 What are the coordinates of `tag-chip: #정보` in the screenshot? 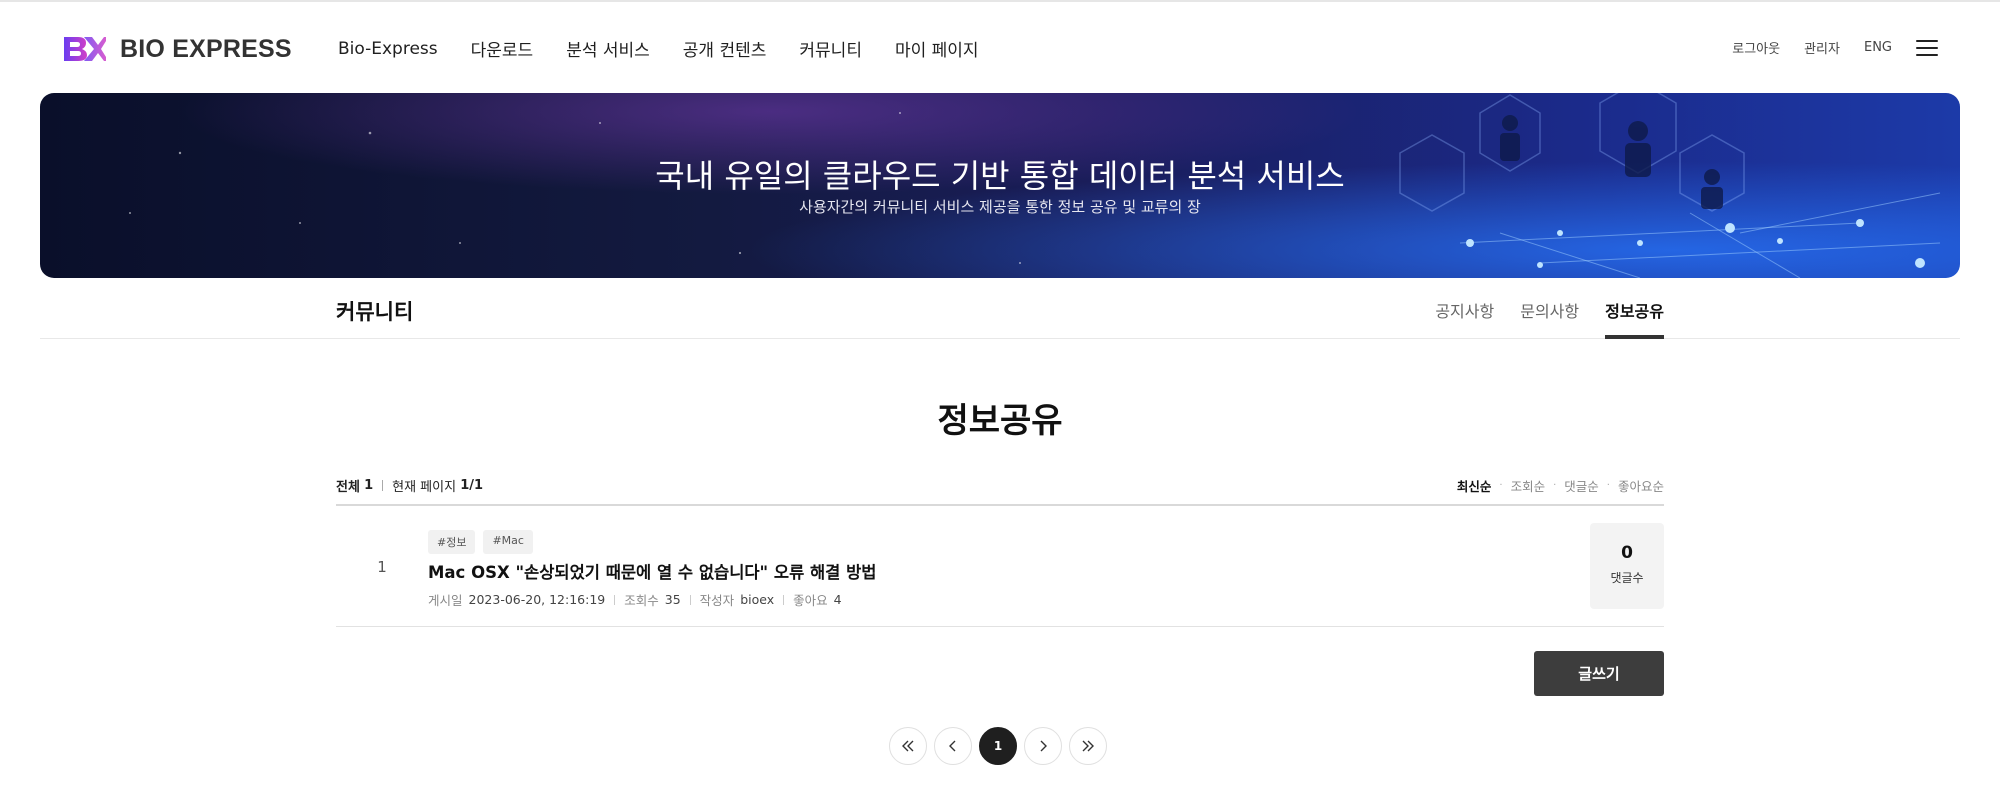 It's located at (452, 542).